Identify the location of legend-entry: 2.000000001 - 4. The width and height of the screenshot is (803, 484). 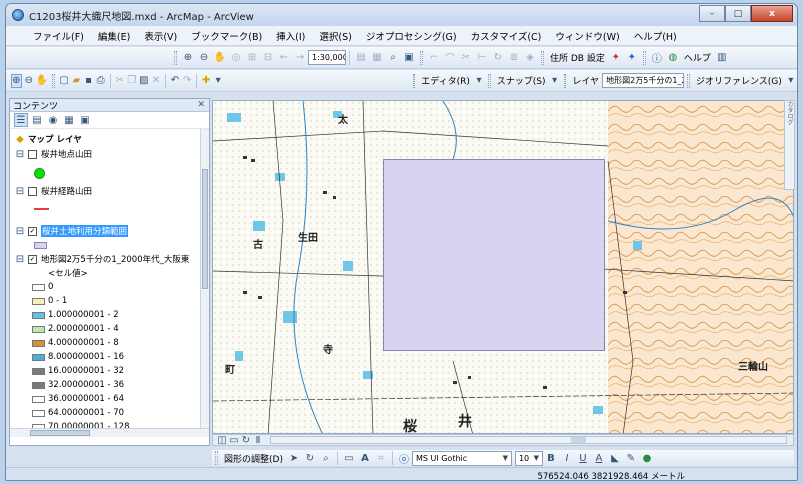
(75, 329).